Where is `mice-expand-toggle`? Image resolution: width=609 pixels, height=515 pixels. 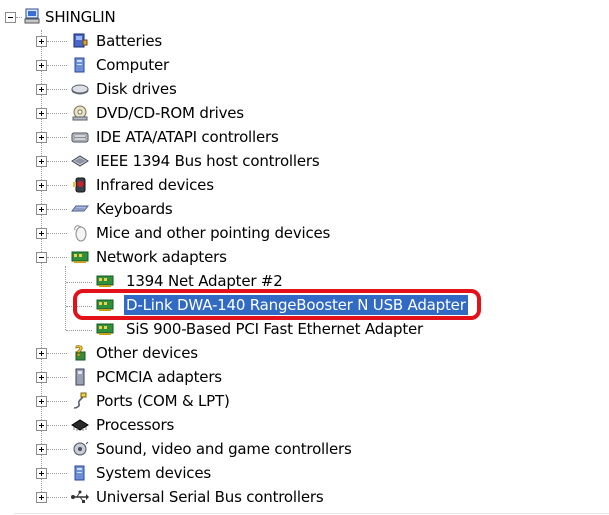
mice-expand-toggle is located at coordinates (41, 233).